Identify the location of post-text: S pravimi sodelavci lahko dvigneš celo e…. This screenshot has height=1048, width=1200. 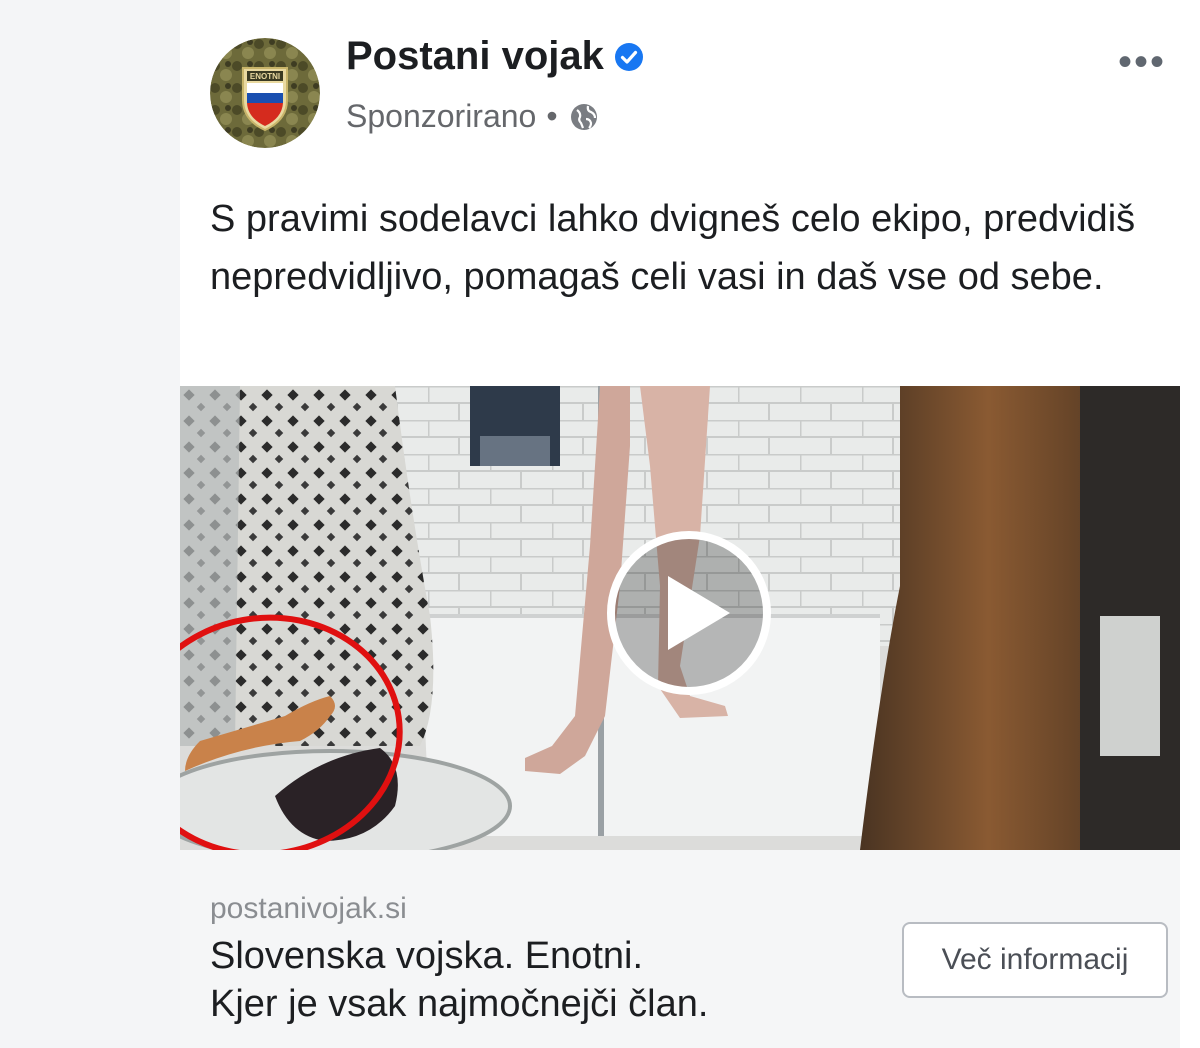
(673, 248).